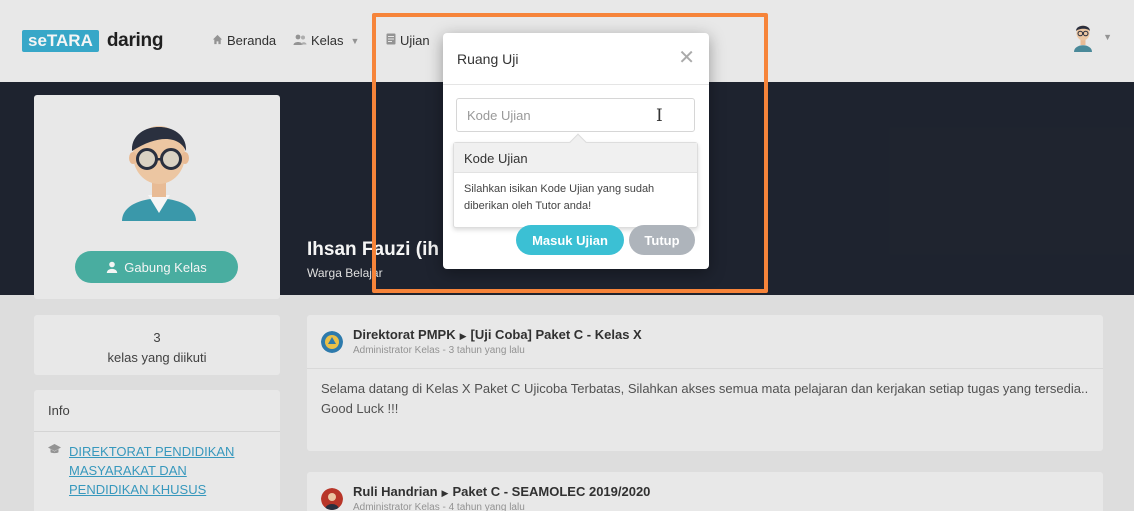  Describe the element at coordinates (570, 240) in the screenshot. I see `enter-exam-button: Masuk Ujian` at that location.